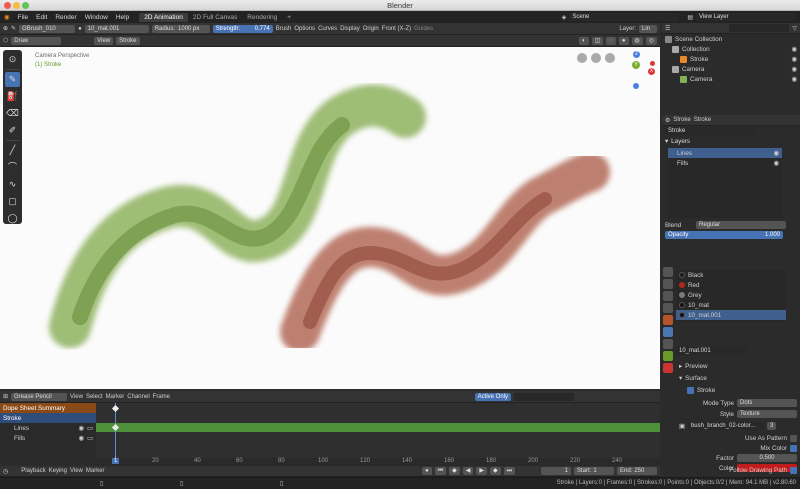  What do you see at coordinates (637, 471) in the screenshot?
I see `end-frame-field: End: 250` at bounding box center [637, 471].